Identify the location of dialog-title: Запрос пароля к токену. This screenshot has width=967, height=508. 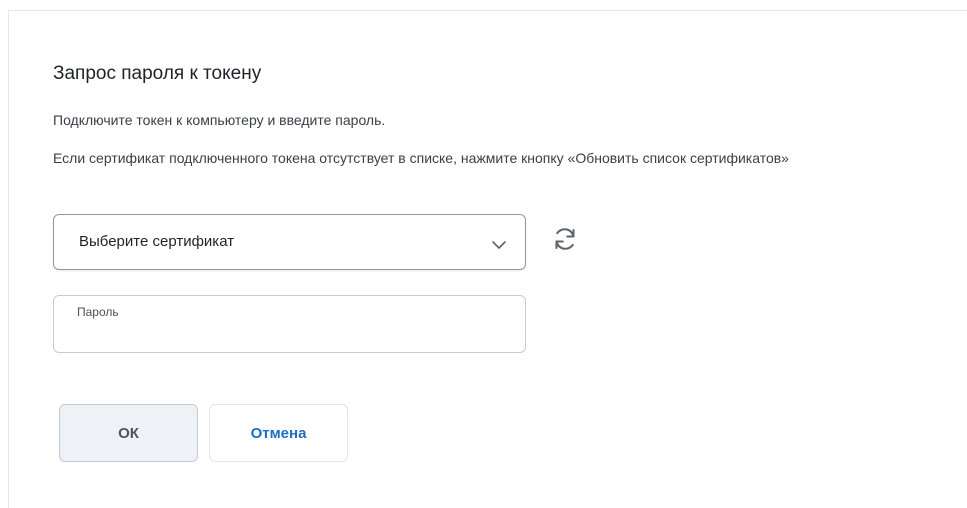
(157, 73).